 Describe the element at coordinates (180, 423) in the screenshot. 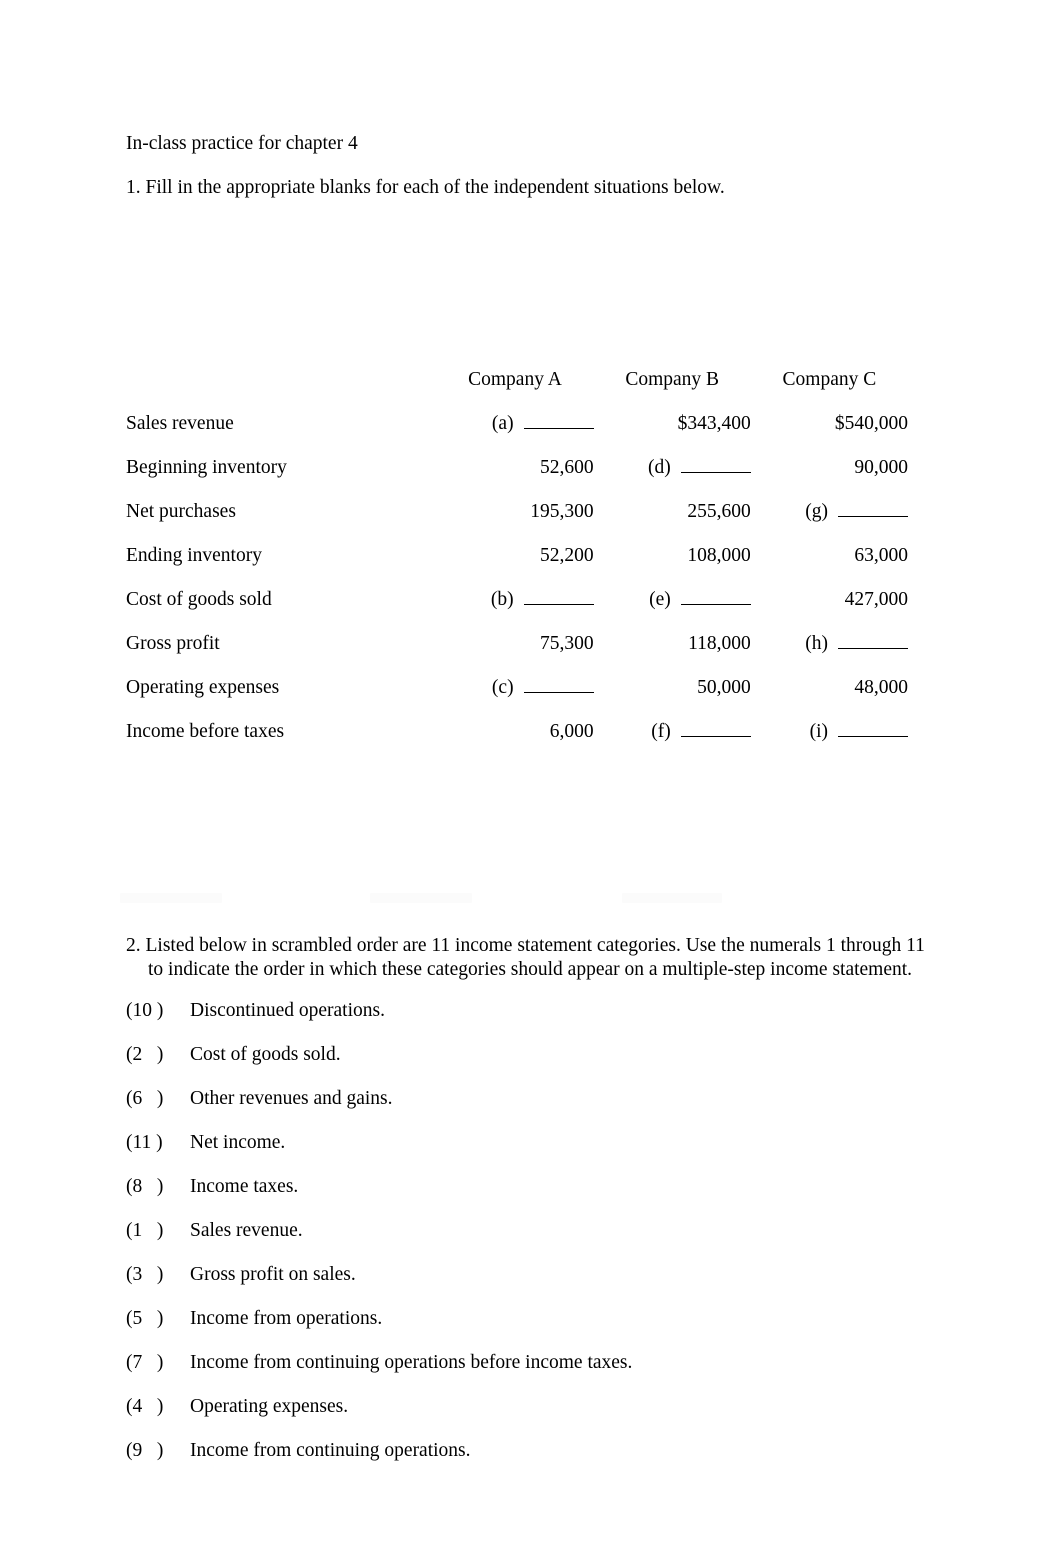

I see `row-label: Sales revenue` at that location.